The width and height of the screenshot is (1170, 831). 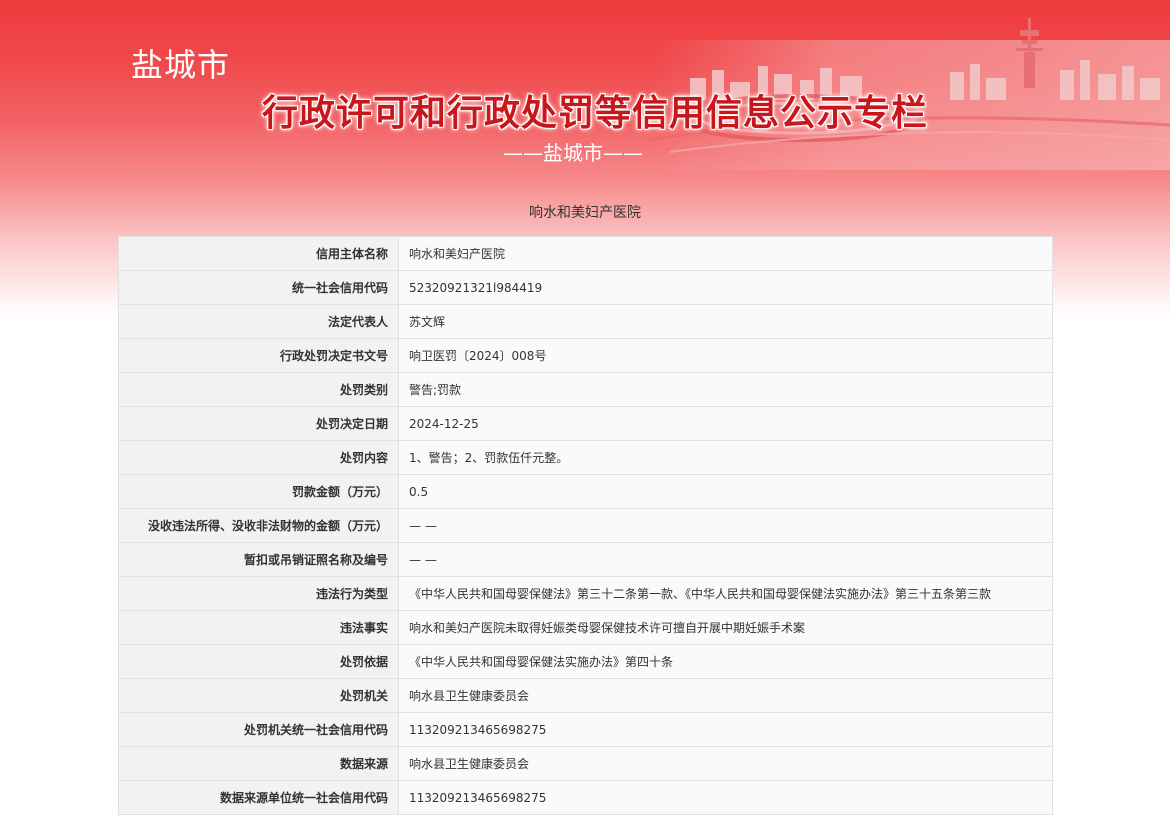 I want to click on row-label: 数据来源, so click(x=258, y=763).